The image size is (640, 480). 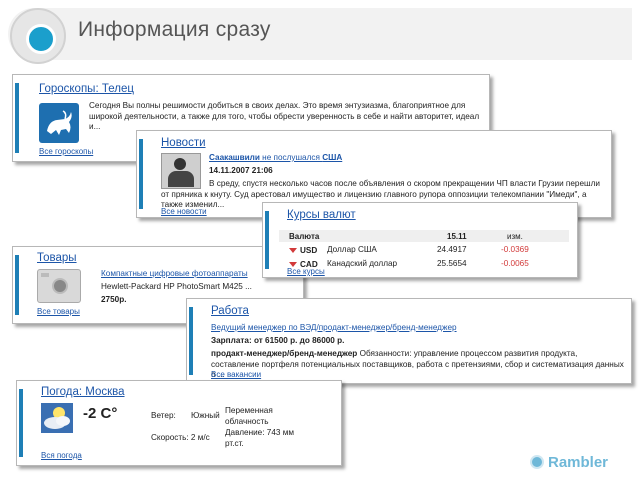 What do you see at coordinates (205, 415) in the screenshot?
I see `wind-value: Южный` at bounding box center [205, 415].